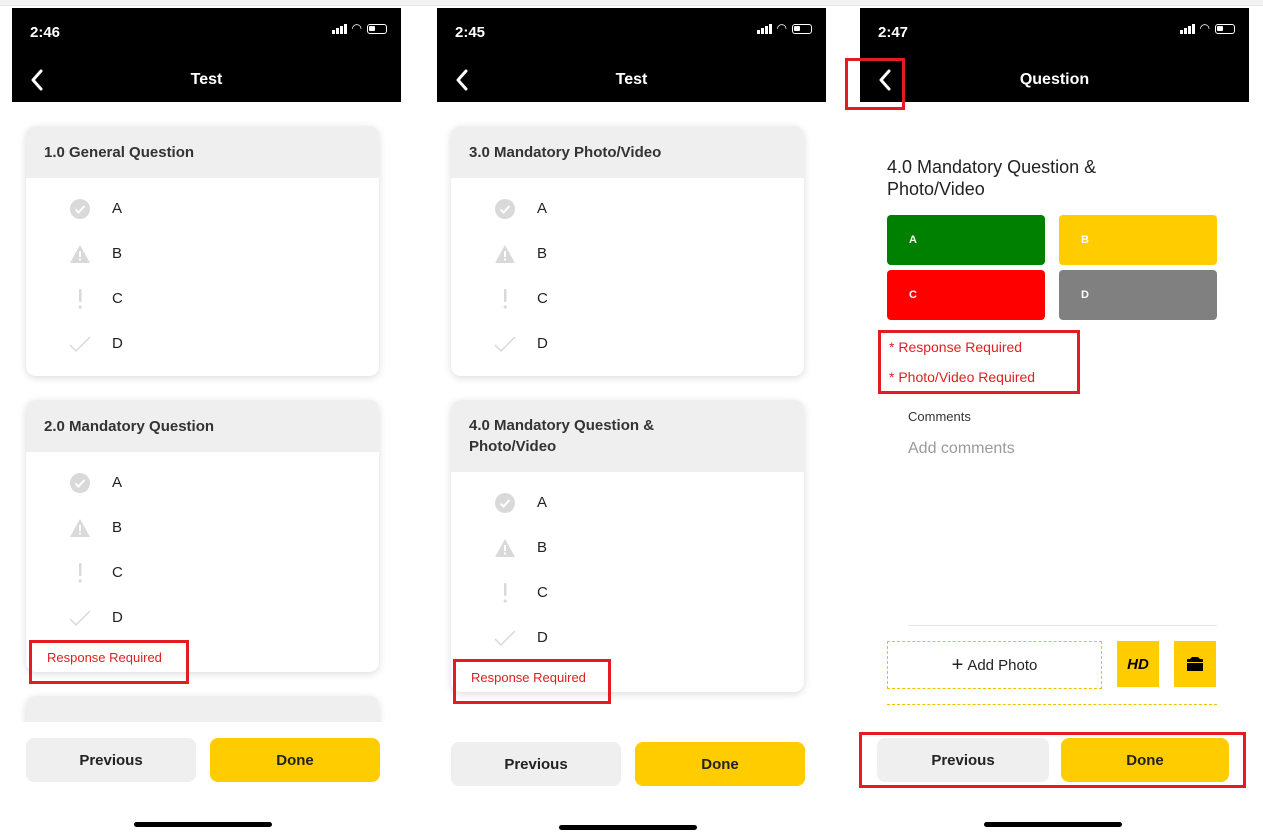 Image resolution: width=1263 pixels, height=833 pixels. What do you see at coordinates (377, 29) in the screenshot?
I see `battery-icon` at bounding box center [377, 29].